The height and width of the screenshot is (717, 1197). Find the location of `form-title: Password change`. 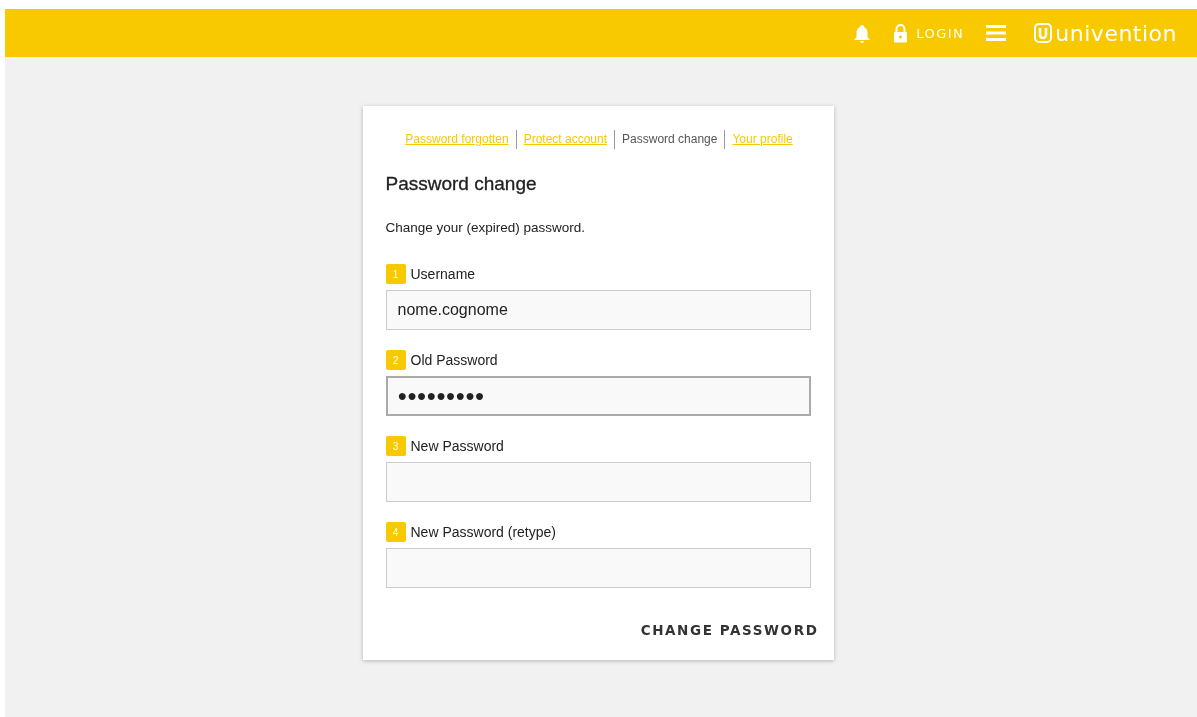

form-title: Password change is located at coordinates (461, 184).